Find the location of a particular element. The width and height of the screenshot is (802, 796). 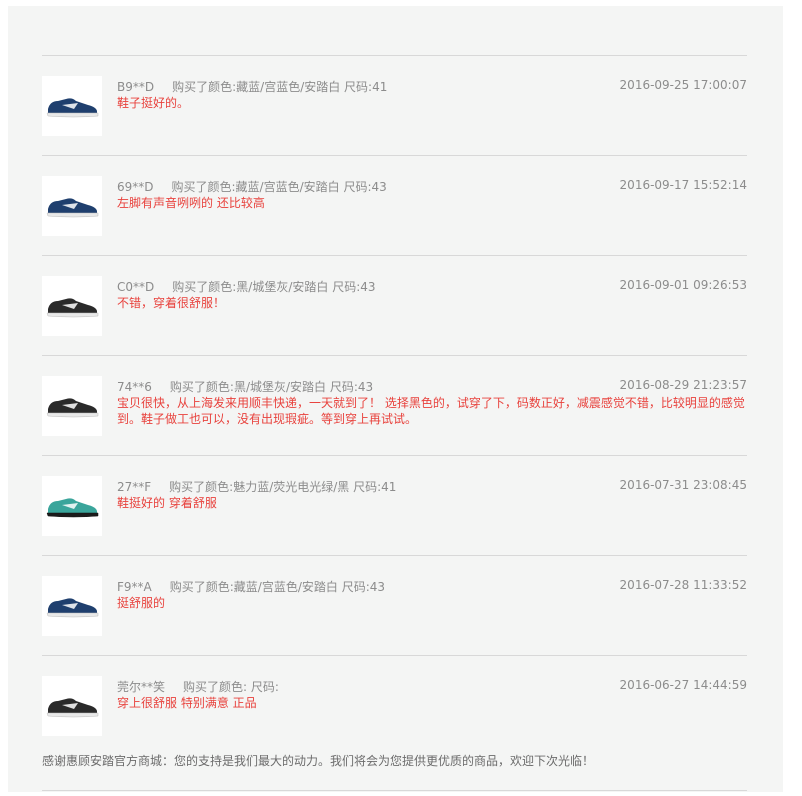

divider is located at coordinates (394, 790).